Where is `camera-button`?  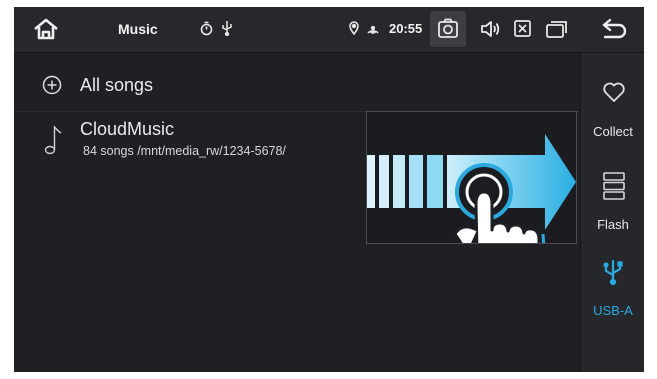 camera-button is located at coordinates (448, 29).